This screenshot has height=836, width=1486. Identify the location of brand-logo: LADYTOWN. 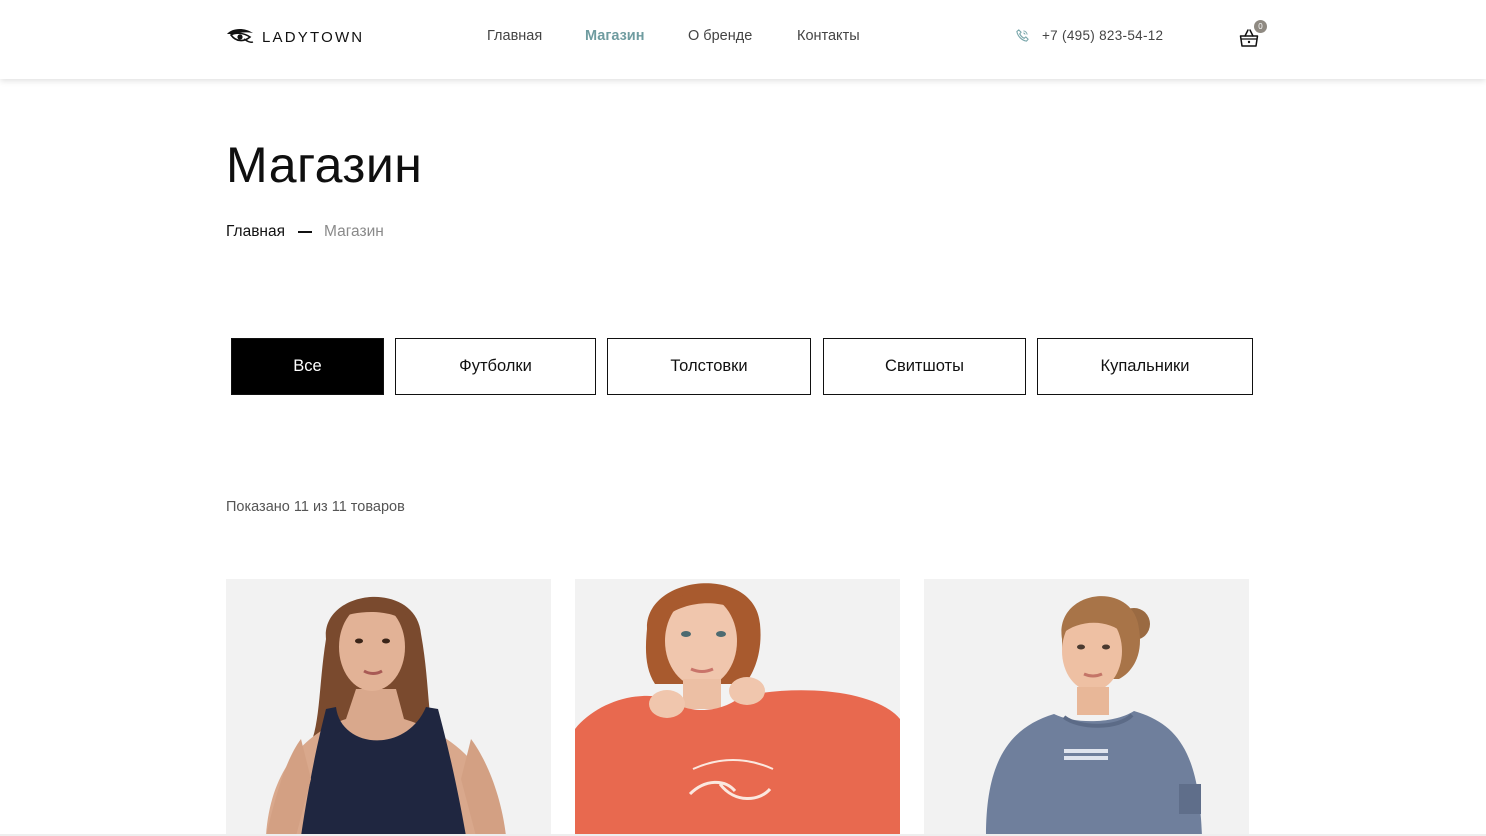
(295, 37).